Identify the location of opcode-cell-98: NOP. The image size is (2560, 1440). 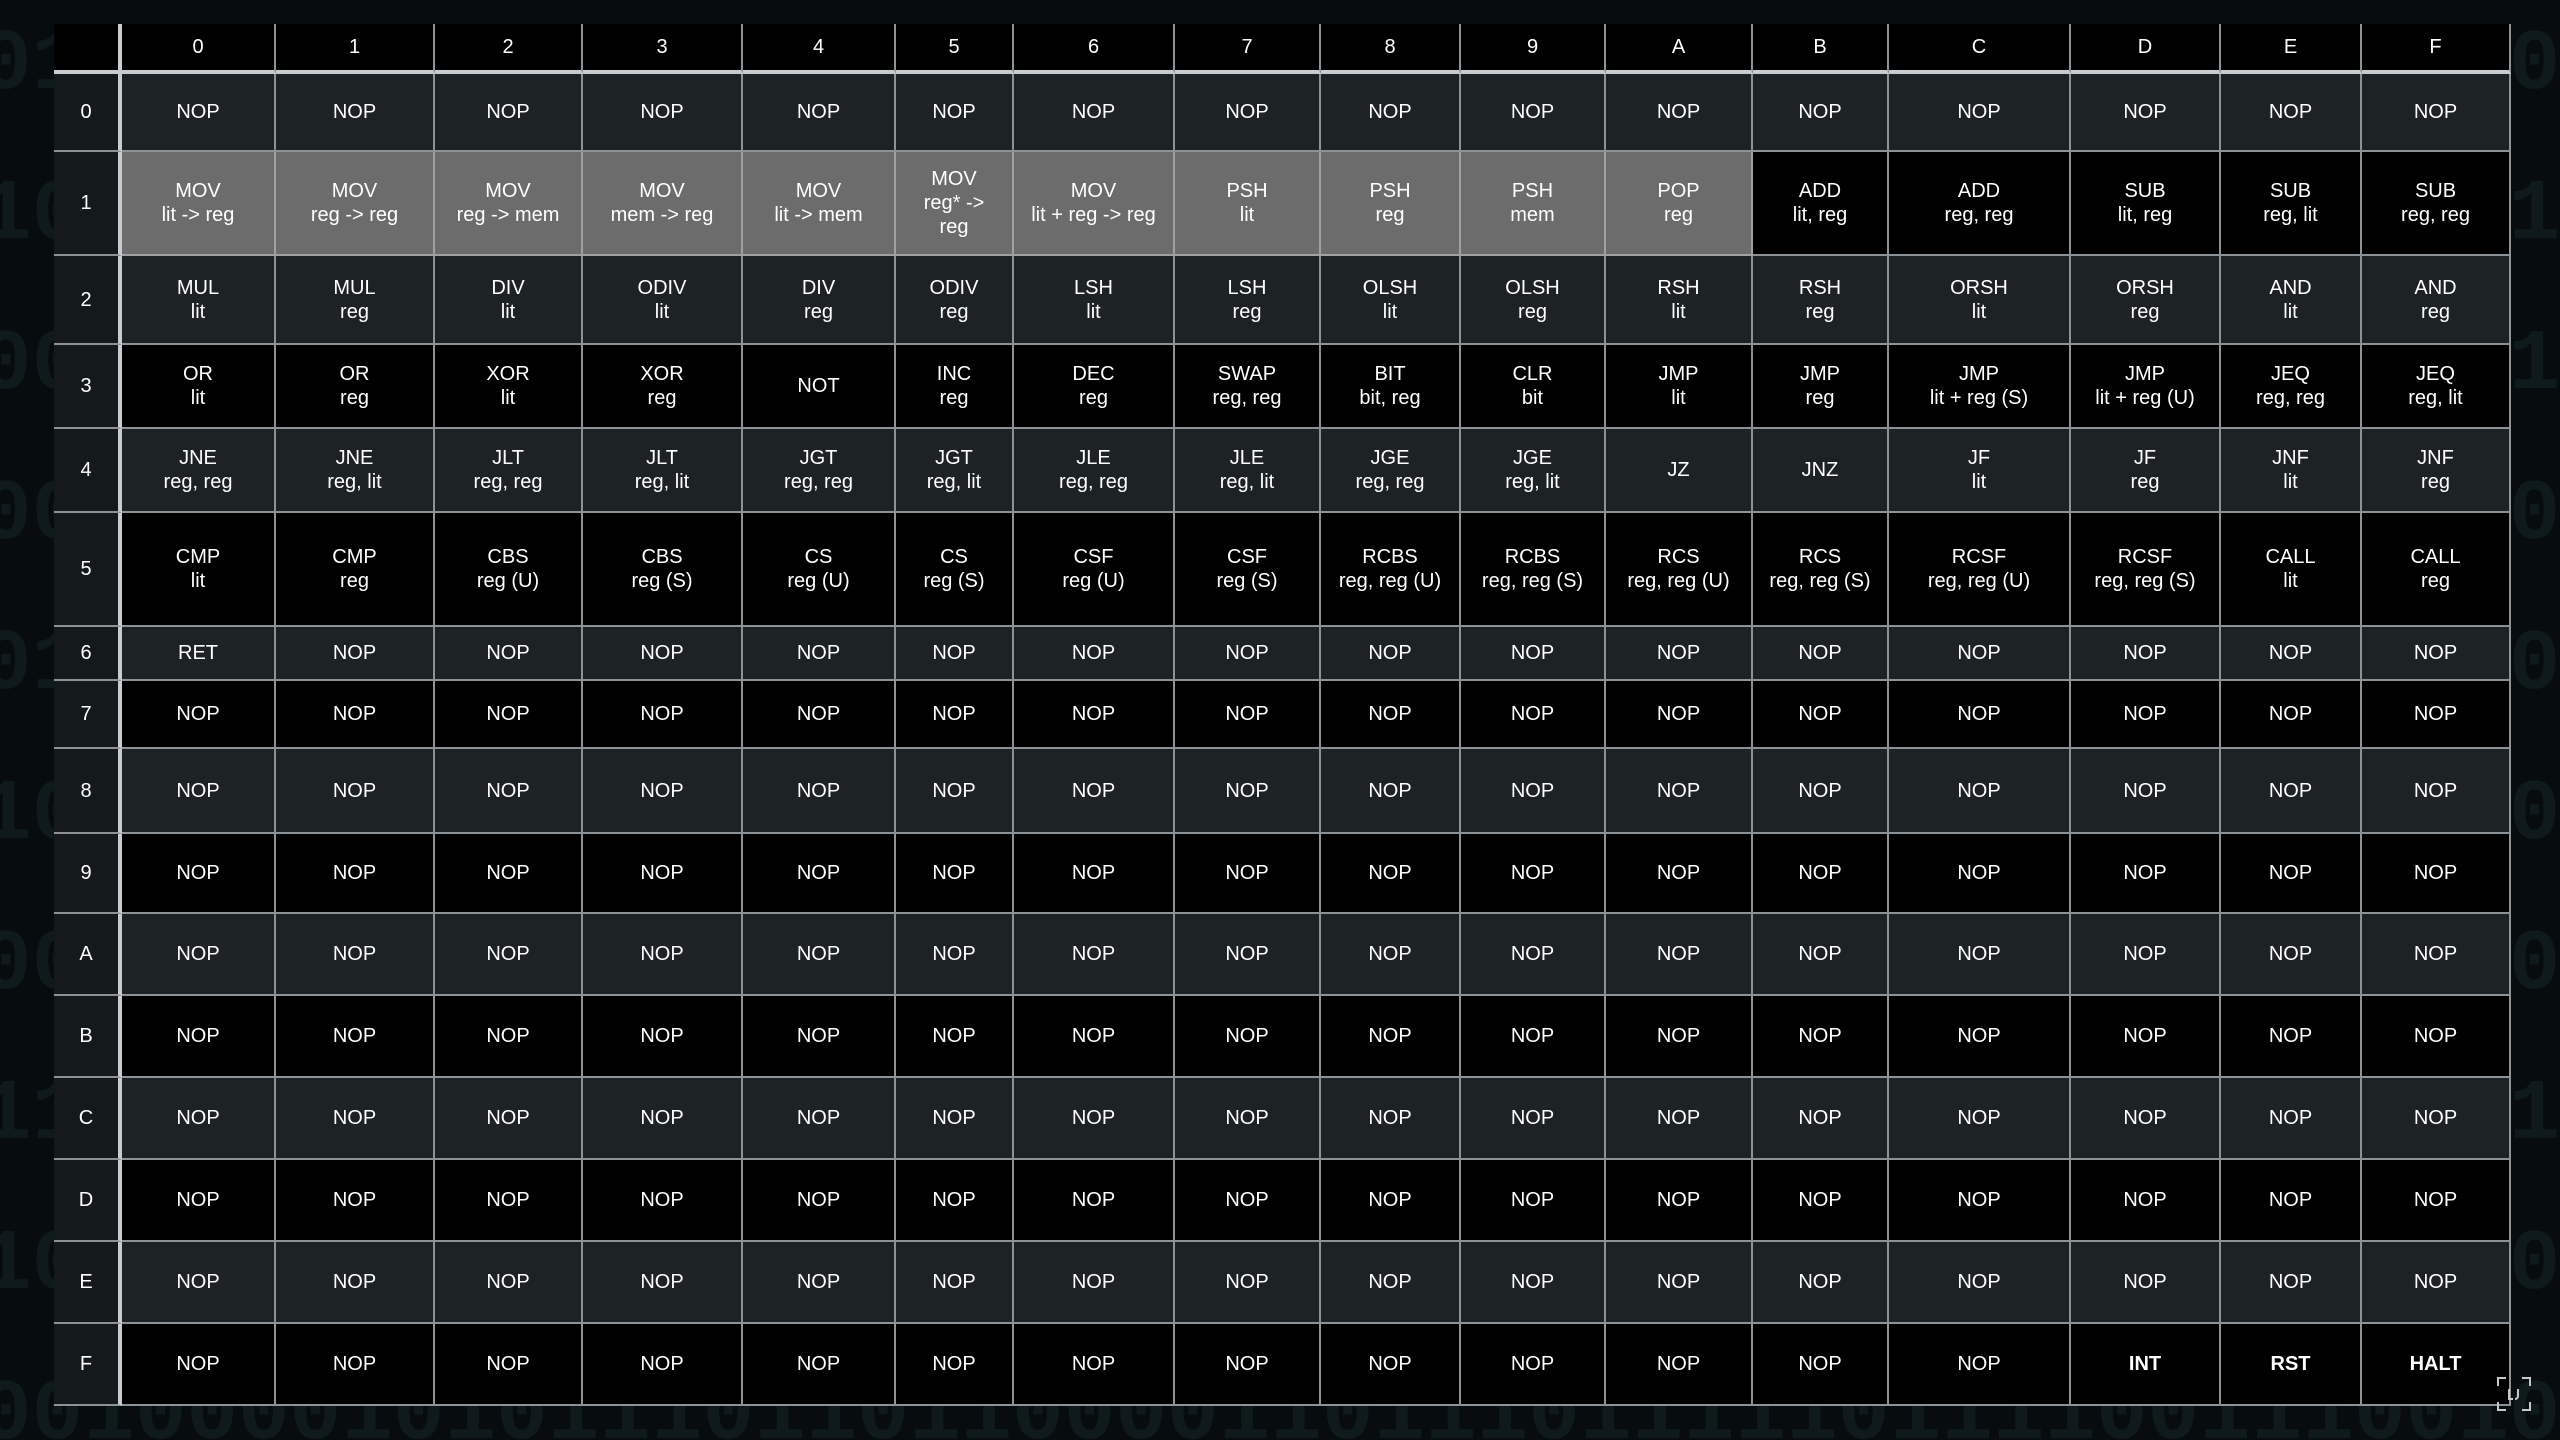
(1391, 874).